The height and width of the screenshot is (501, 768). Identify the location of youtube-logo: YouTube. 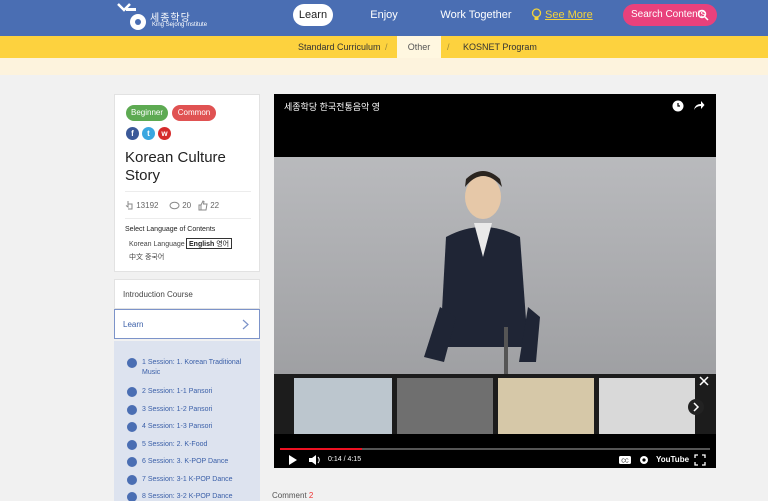
(672, 460).